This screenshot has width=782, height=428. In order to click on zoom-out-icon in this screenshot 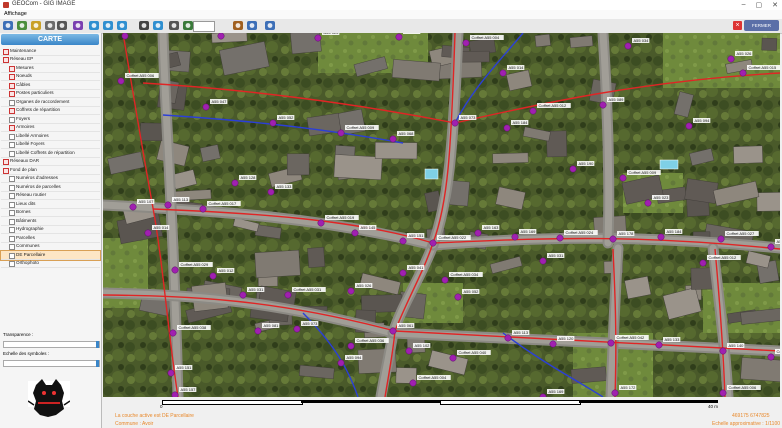, I will do `click(108, 25)`.